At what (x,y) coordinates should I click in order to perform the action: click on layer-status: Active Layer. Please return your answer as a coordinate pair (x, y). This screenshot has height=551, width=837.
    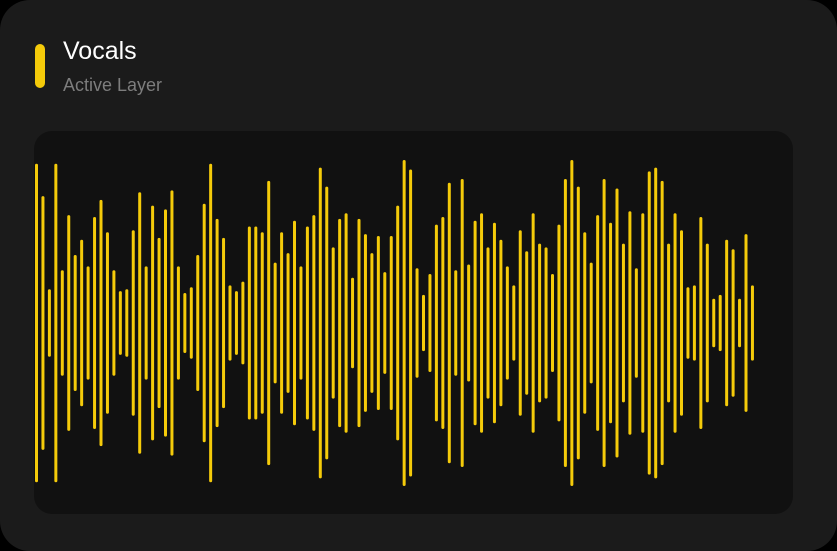
    Looking at the image, I should click on (113, 85).